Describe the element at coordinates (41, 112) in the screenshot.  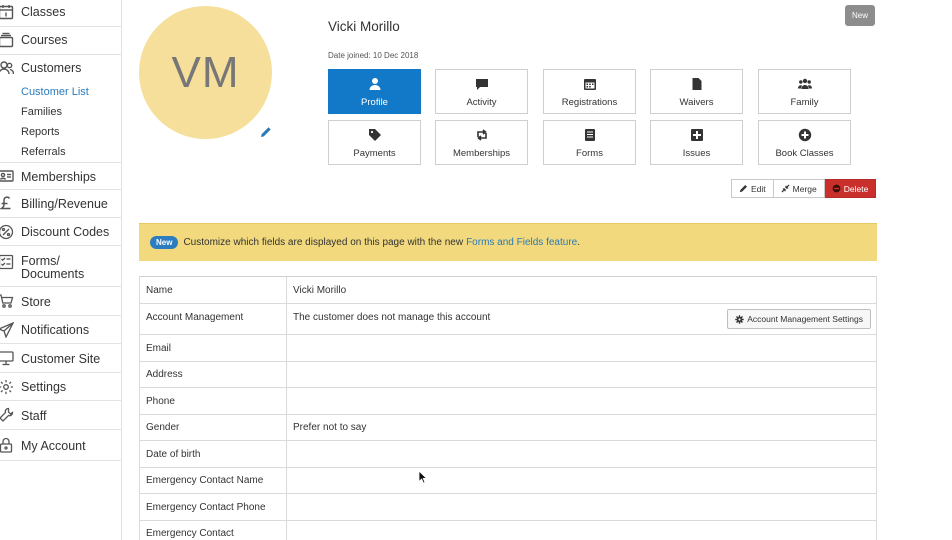
I see `sidebar-subitem-families: Families` at that location.